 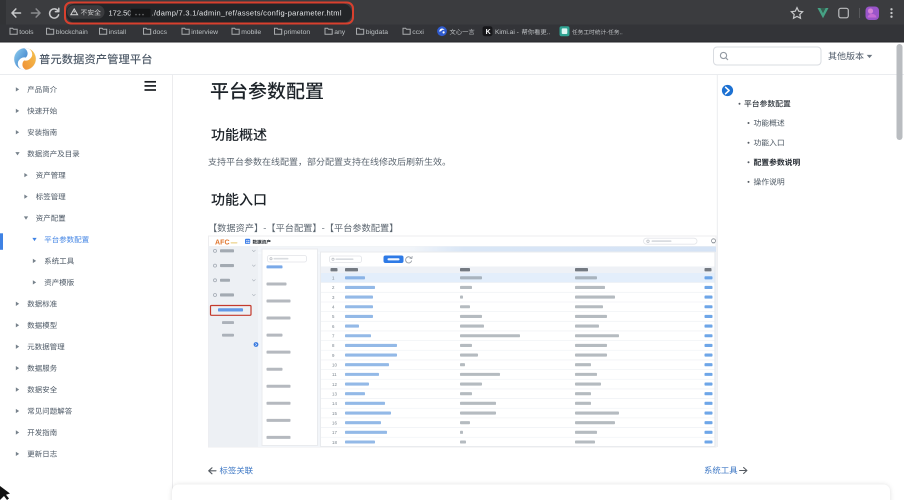 I want to click on svg-text: 11, so click(x=334, y=374).